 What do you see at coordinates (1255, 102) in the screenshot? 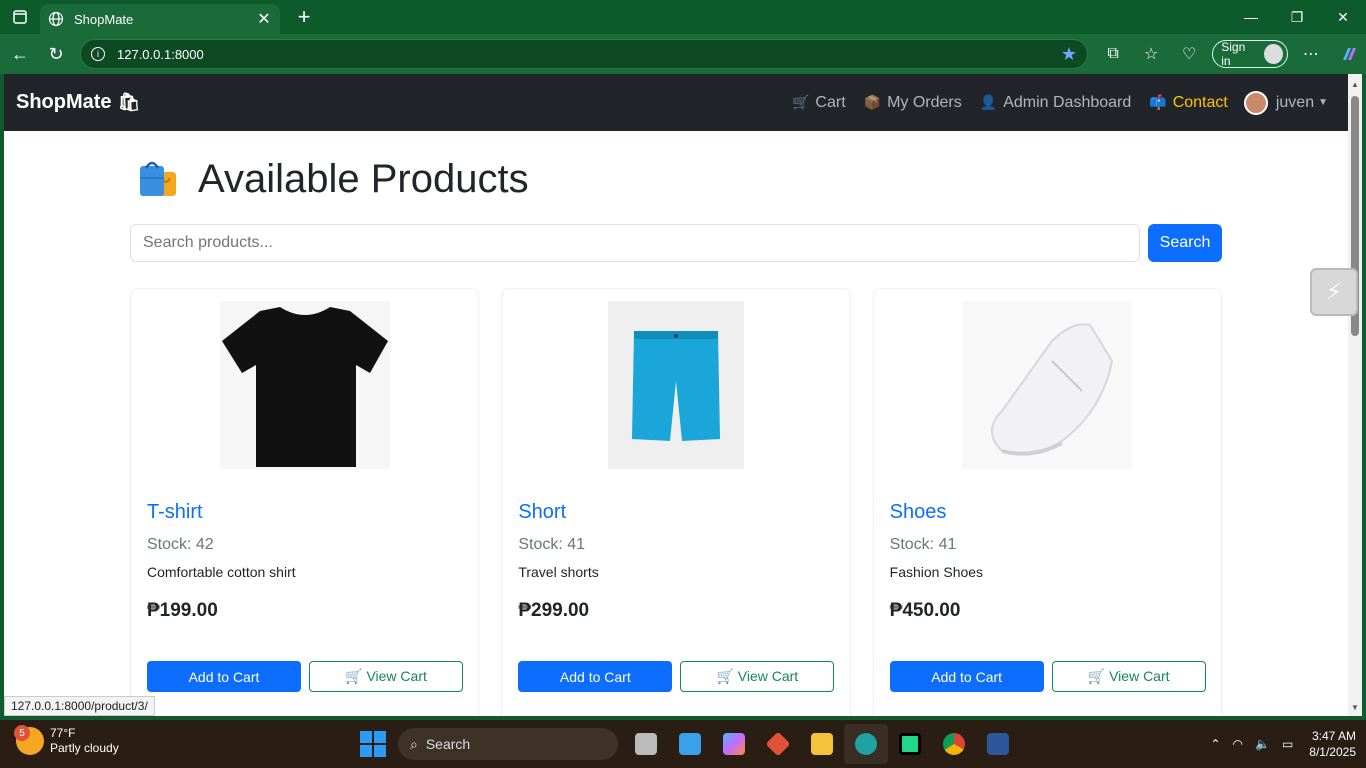
I see `user-avatar` at bounding box center [1255, 102].